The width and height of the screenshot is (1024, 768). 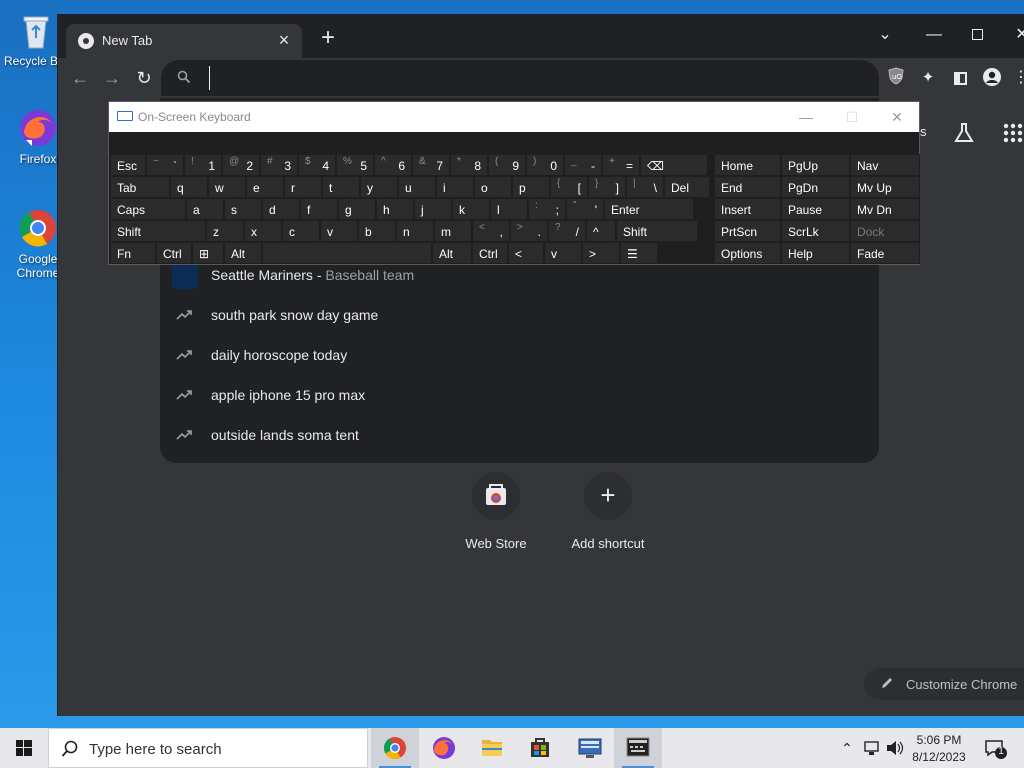 What do you see at coordinates (977, 35) in the screenshot?
I see `maximize-button` at bounding box center [977, 35].